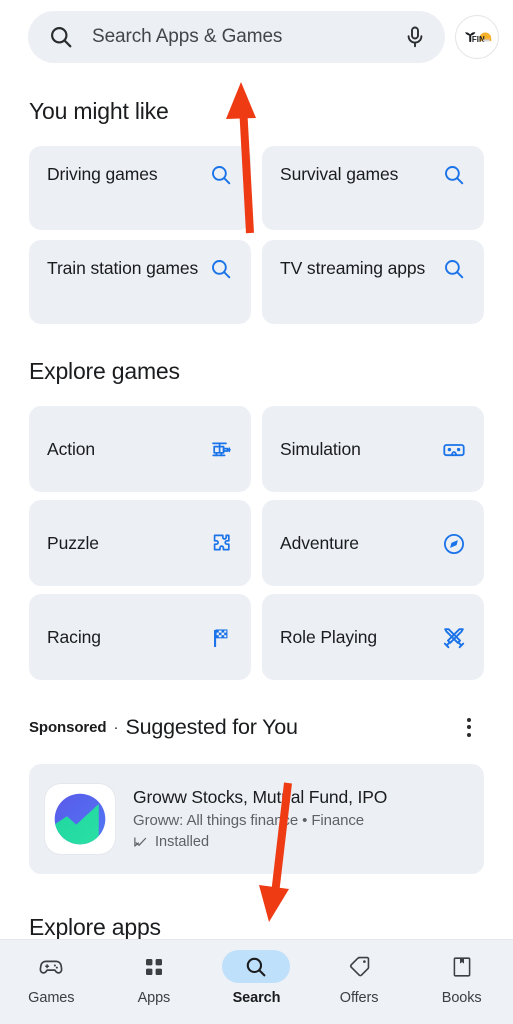 The height and width of the screenshot is (1024, 513). I want to click on nav-item-apps: Apps, so click(154, 978).